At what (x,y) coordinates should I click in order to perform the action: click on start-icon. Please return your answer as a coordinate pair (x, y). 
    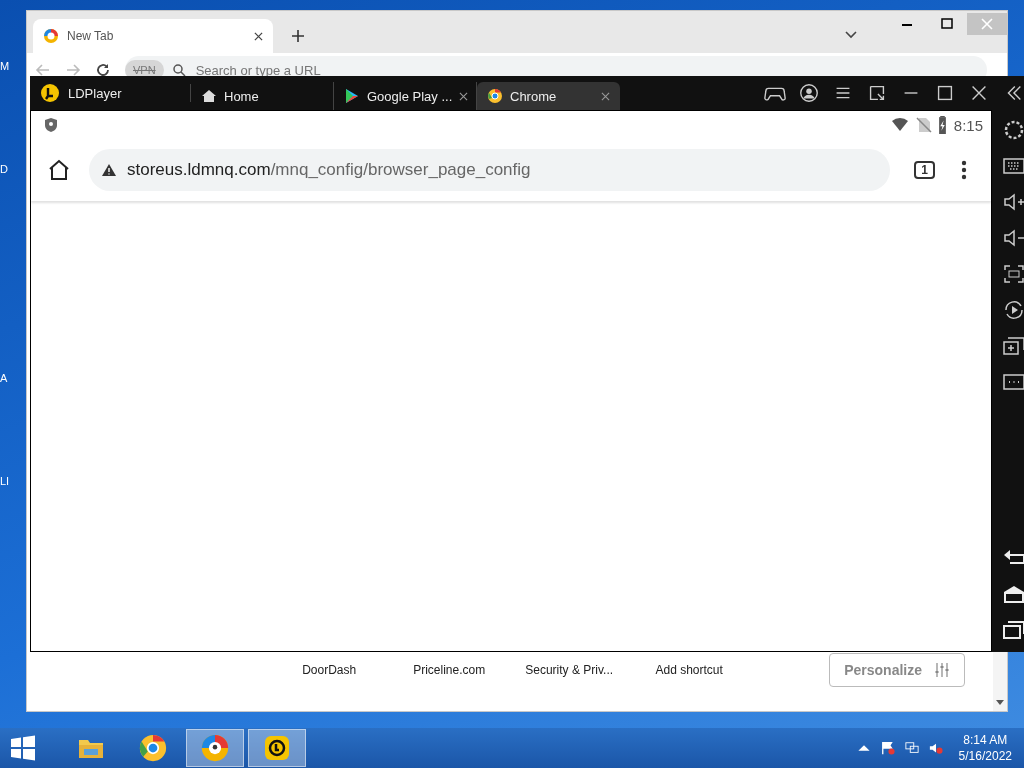
    Looking at the image, I should click on (23, 748).